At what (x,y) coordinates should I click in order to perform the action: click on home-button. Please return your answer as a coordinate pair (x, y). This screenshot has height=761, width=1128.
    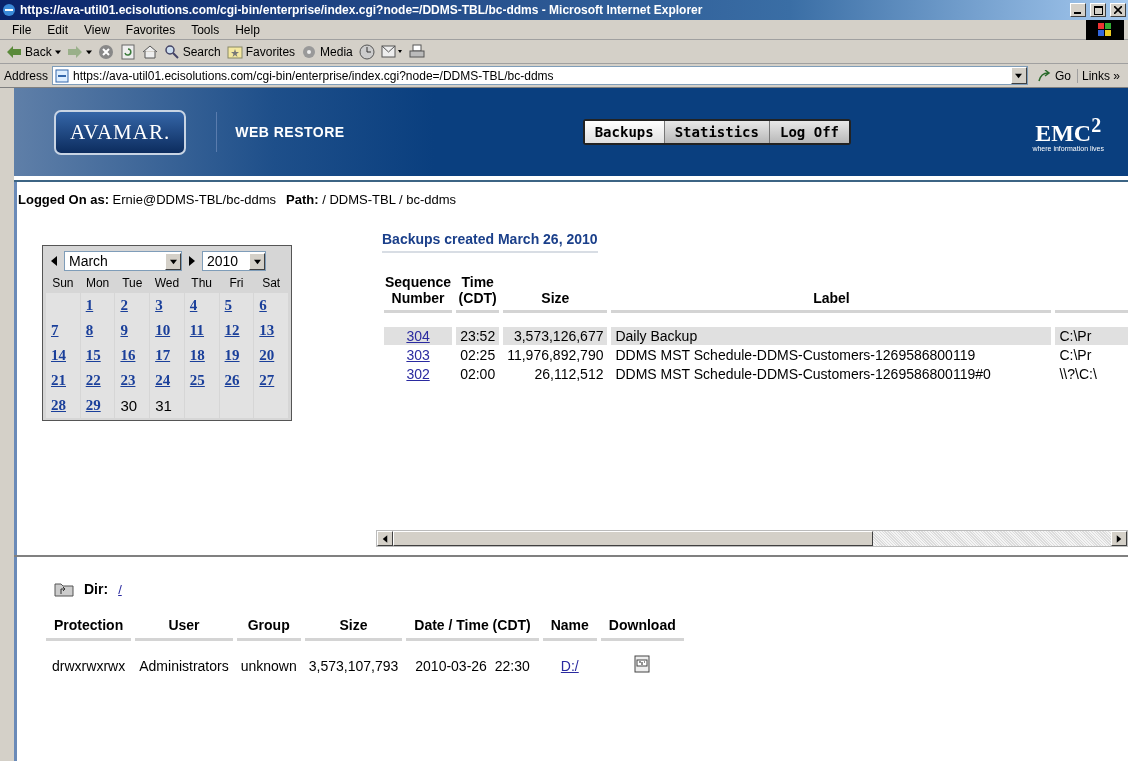
    Looking at the image, I should click on (149, 51).